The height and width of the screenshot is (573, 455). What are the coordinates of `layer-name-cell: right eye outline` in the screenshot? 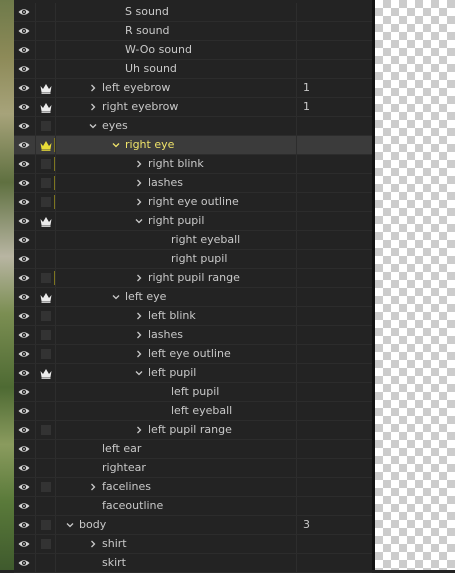 It's located at (176, 202).